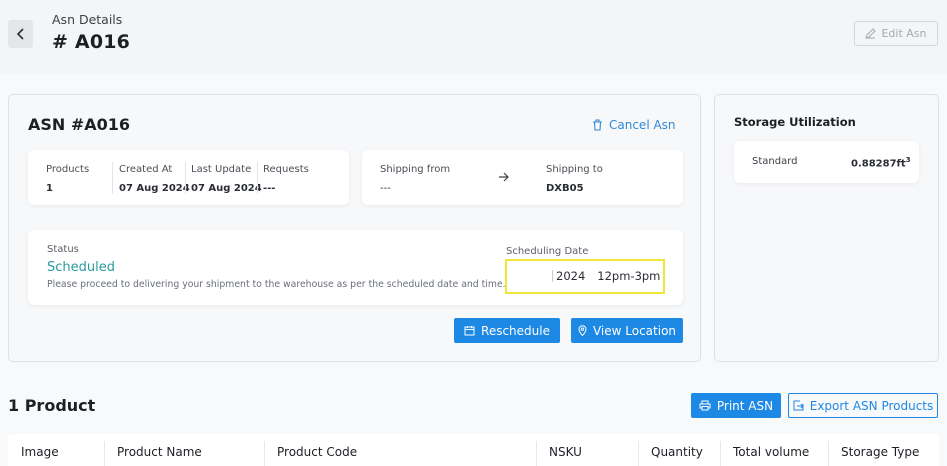 The width and height of the screenshot is (947, 466). What do you see at coordinates (154, 179) in the screenshot?
I see `created-col: Created At 07 Aug 2024` at bounding box center [154, 179].